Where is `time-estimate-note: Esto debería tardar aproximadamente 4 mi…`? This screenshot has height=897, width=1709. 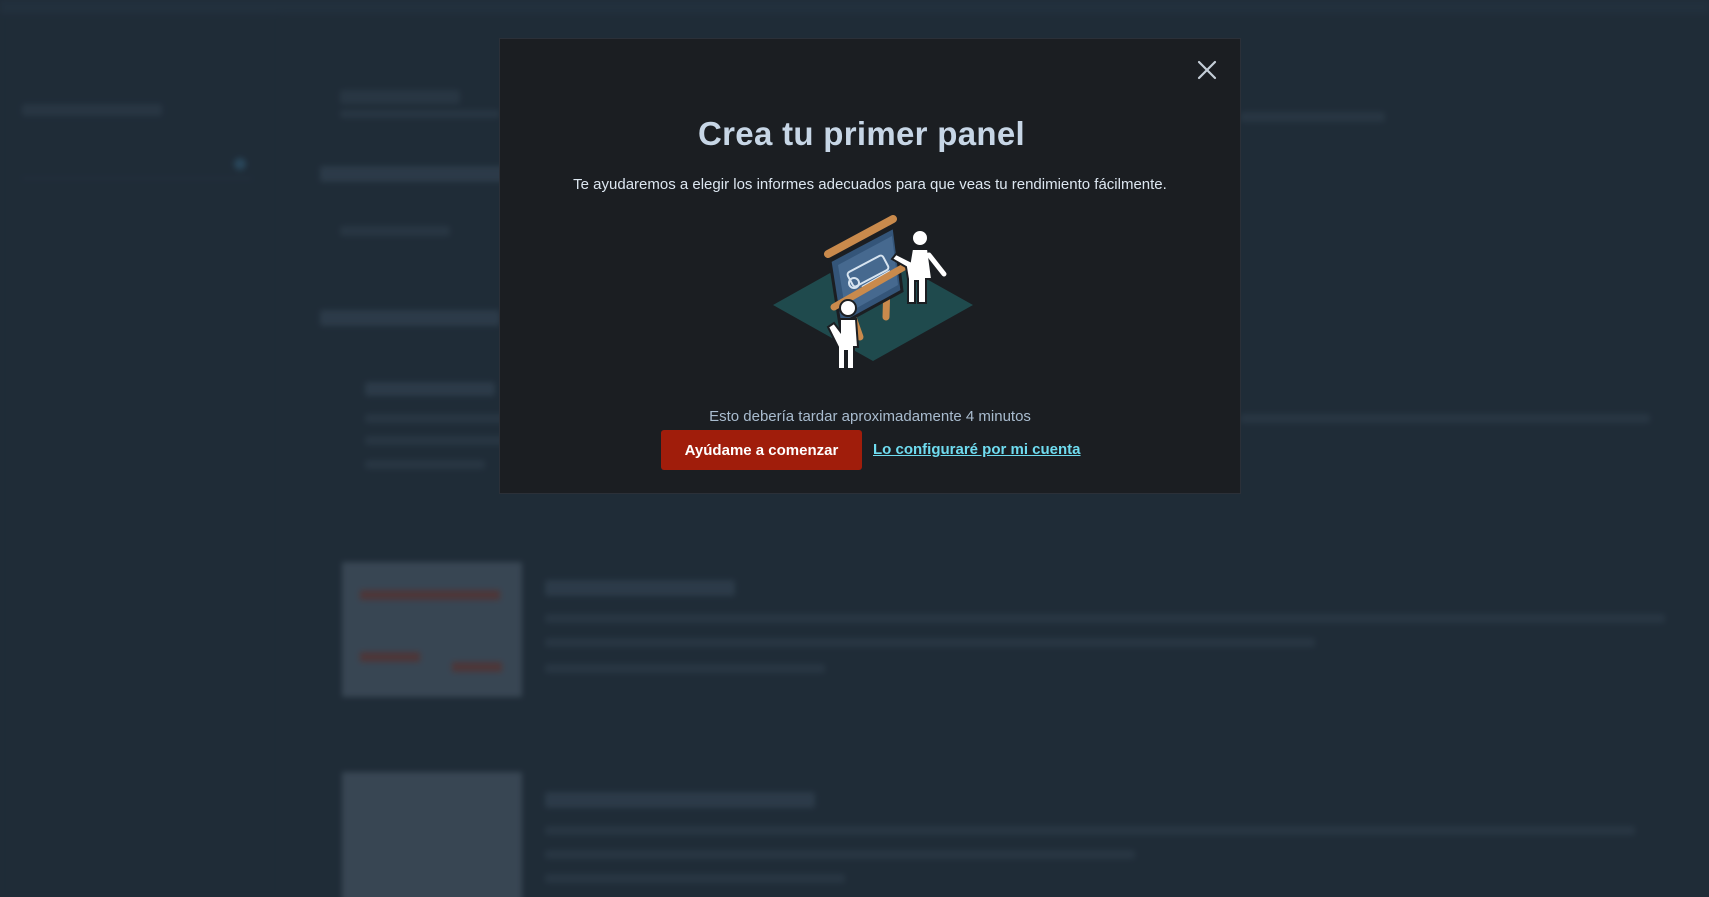
time-estimate-note: Esto debería tardar aproximadamente 4 mi… is located at coordinates (870, 416).